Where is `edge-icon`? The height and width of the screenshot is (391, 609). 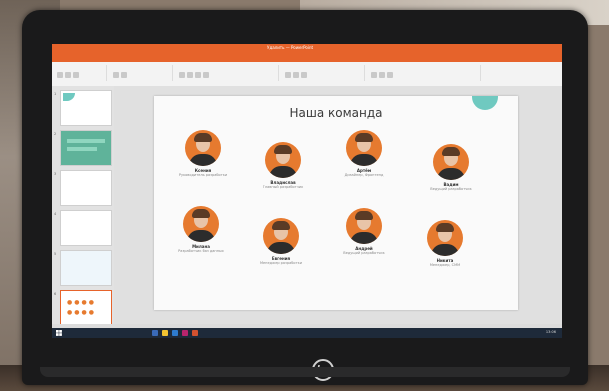 edge-icon is located at coordinates (175, 333).